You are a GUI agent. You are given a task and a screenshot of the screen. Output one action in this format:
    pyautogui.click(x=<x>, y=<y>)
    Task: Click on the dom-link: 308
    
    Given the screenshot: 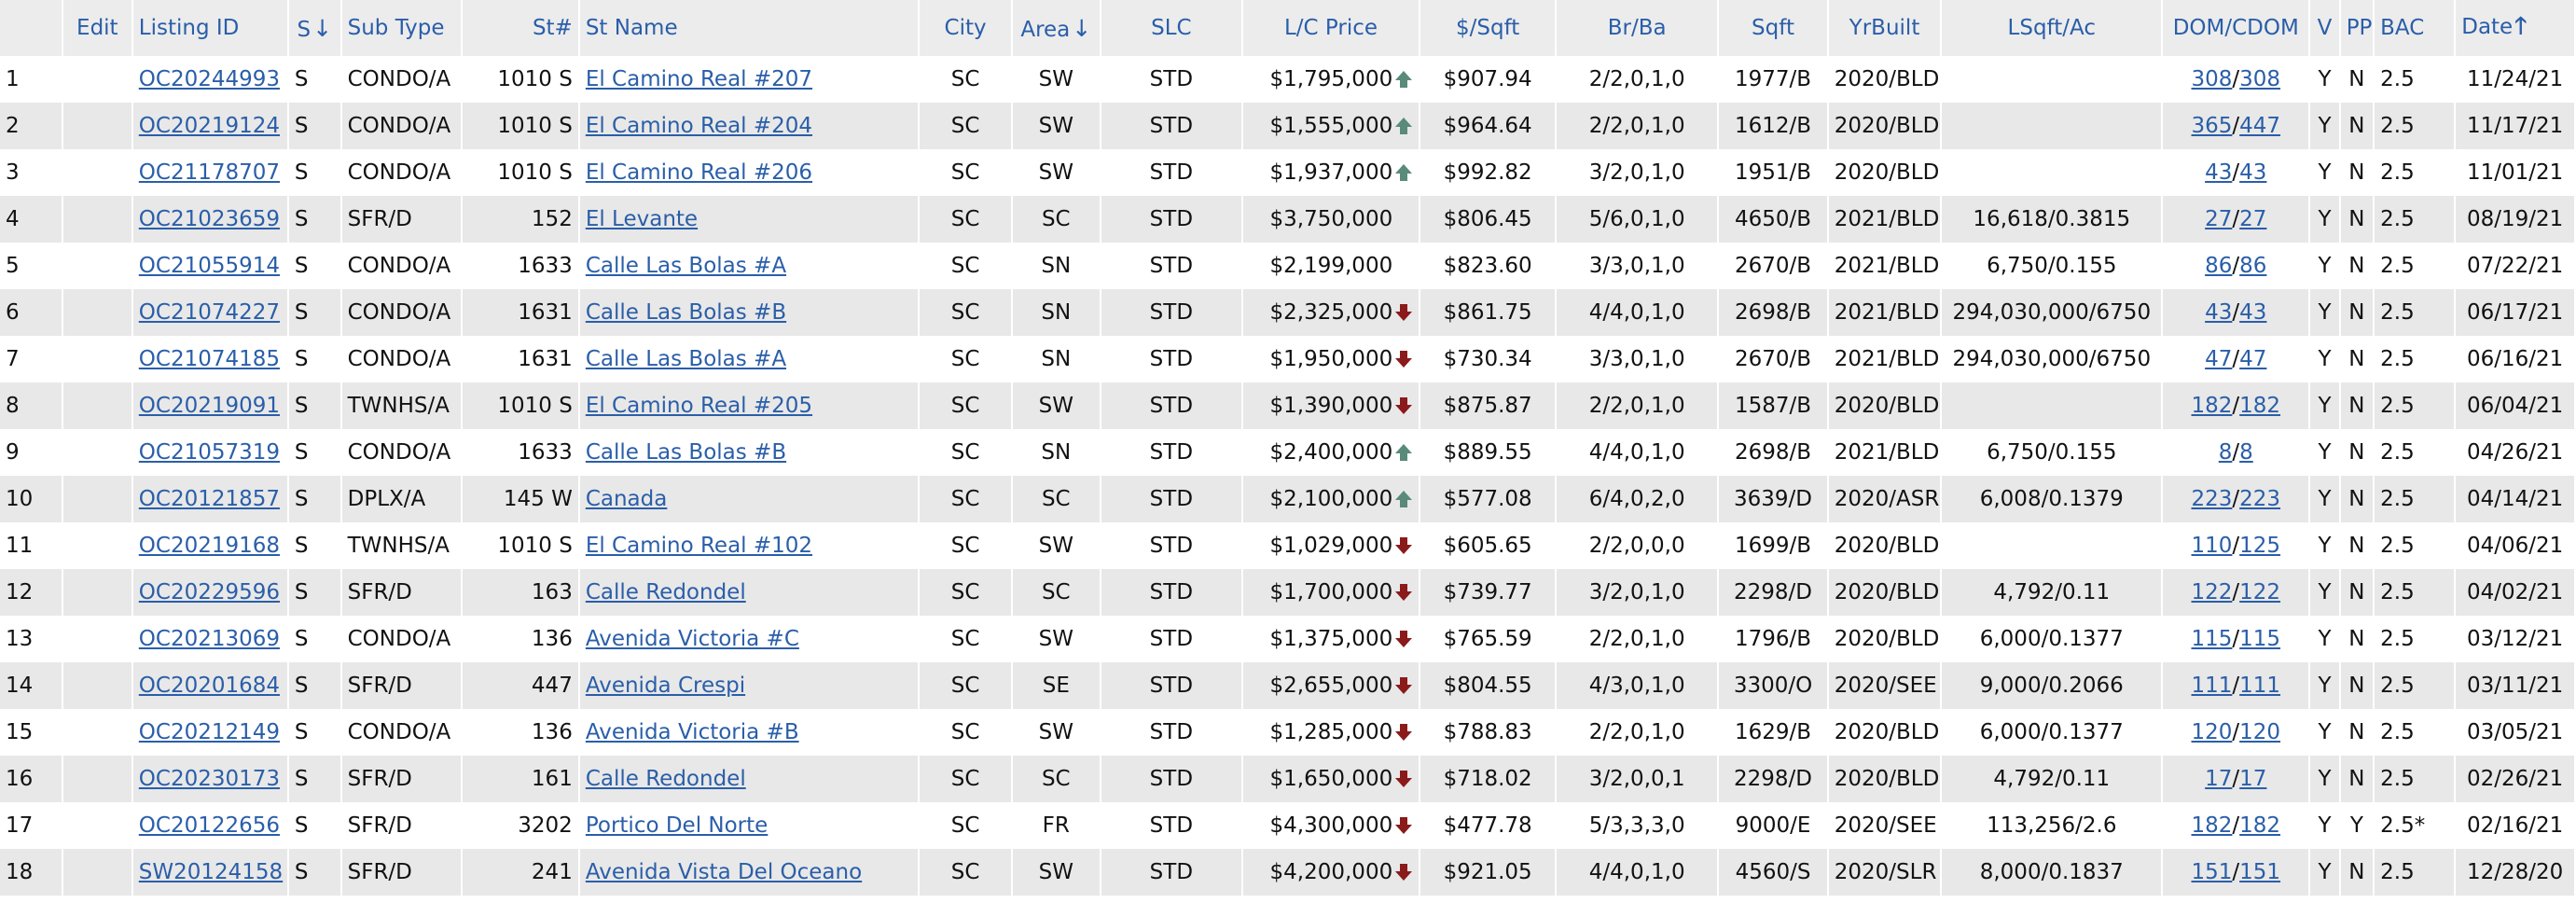 What is the action you would take?
    pyautogui.click(x=2212, y=79)
    